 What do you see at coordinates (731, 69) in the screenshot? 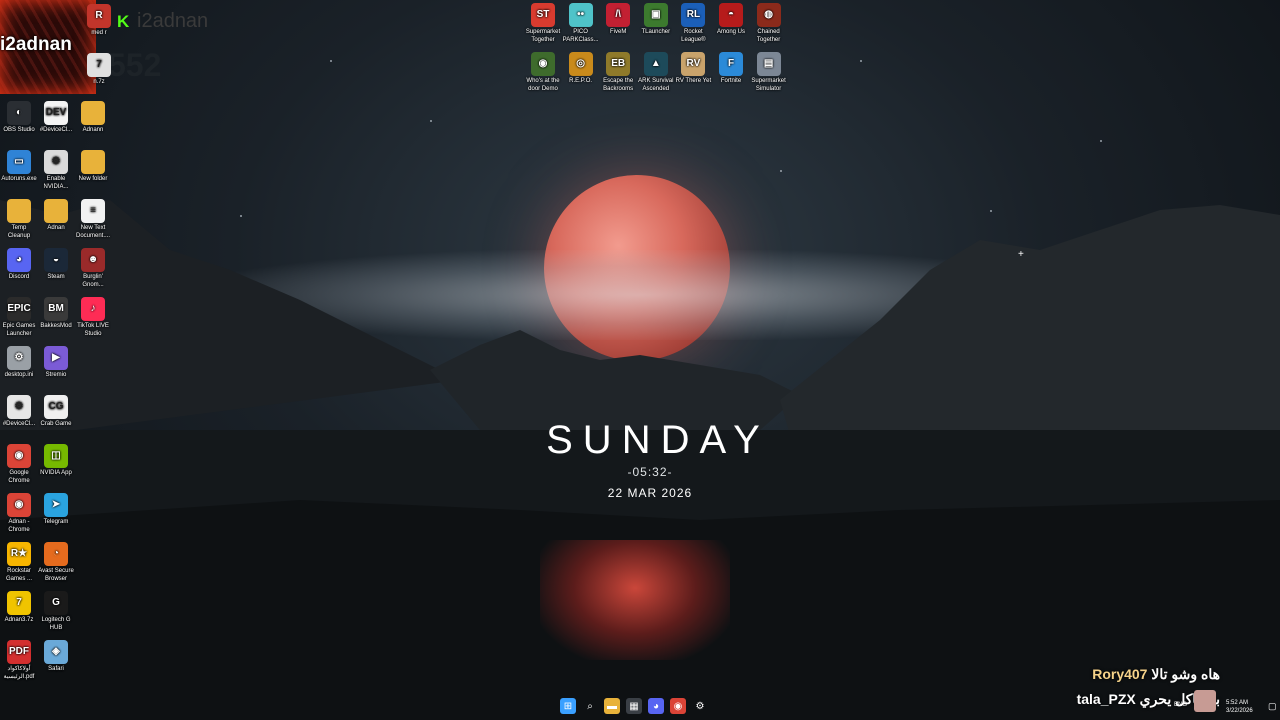
I see `desktop-shortcut: F Fortnite` at bounding box center [731, 69].